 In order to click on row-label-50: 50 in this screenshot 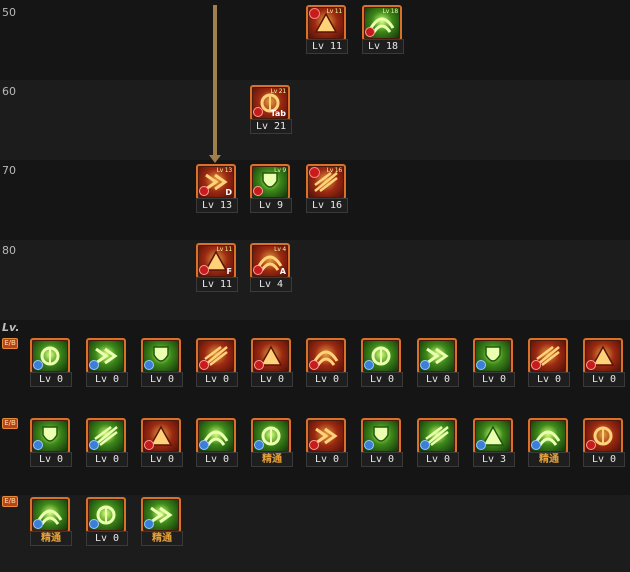, I will do `click(9, 12)`.